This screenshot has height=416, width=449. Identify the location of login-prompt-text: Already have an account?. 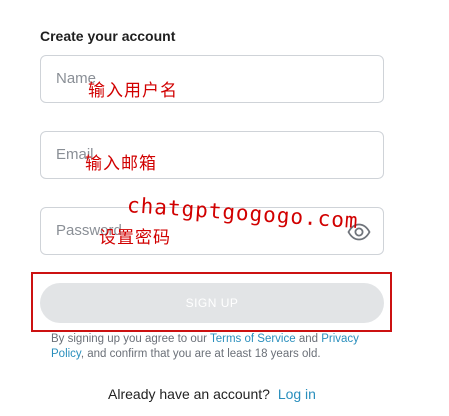
(189, 394).